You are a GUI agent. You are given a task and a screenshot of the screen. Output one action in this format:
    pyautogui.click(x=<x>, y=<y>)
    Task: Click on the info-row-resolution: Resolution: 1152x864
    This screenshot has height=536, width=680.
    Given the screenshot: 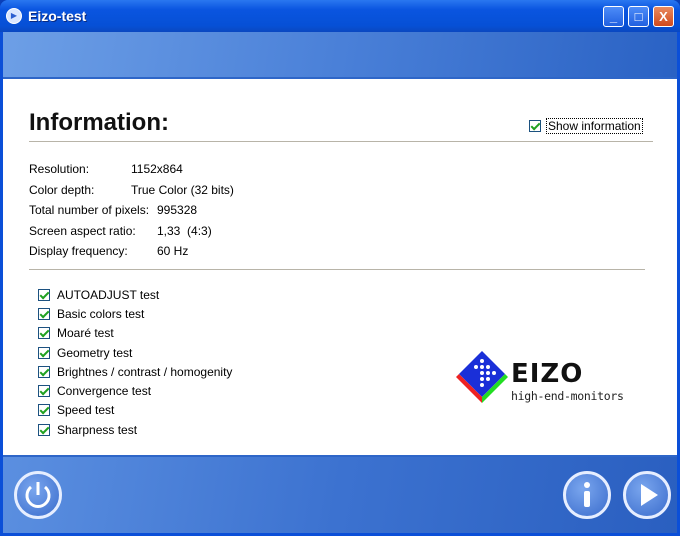 What is the action you would take?
    pyautogui.click(x=106, y=169)
    